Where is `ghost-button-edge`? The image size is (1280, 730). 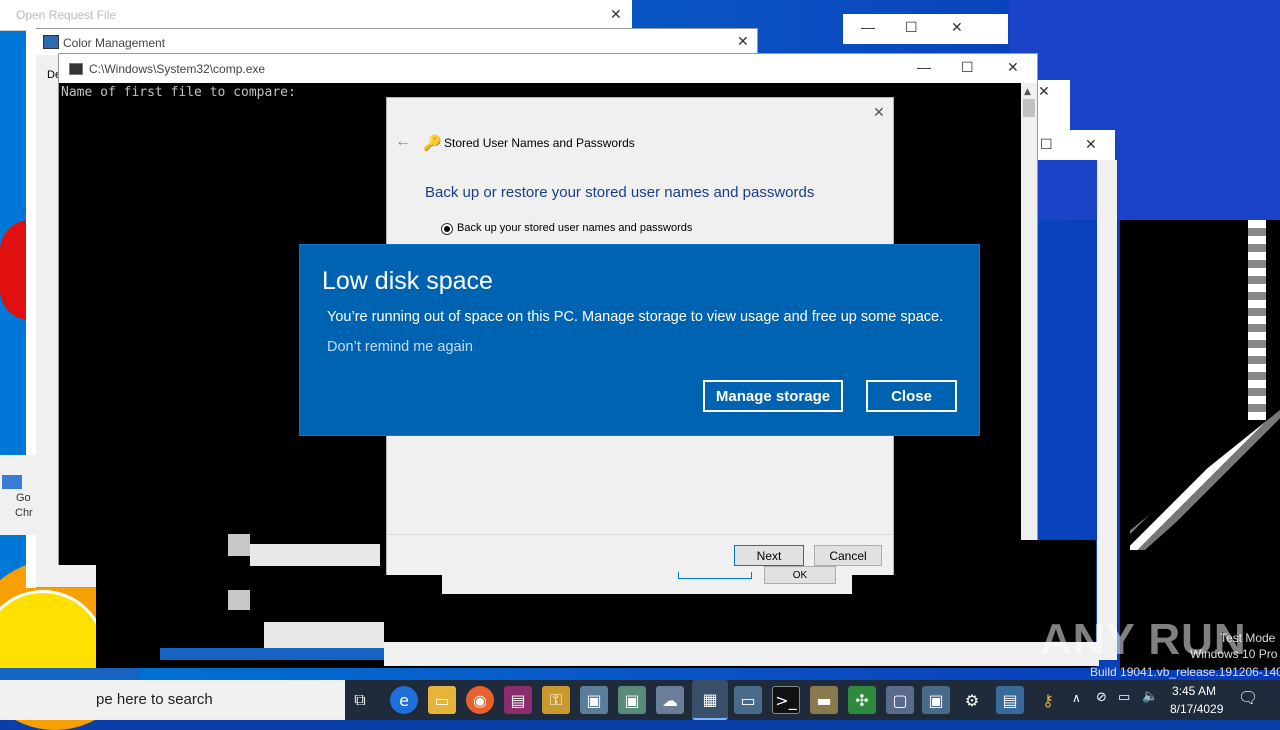
ghost-button-edge is located at coordinates (715, 575).